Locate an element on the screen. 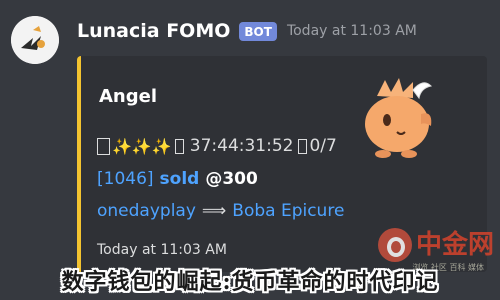 Image resolution: width=500 pixels, height=300 pixels. embed-line-timer: ✨✨✨ 37:44:31:52 0/7 is located at coordinates (217, 146).